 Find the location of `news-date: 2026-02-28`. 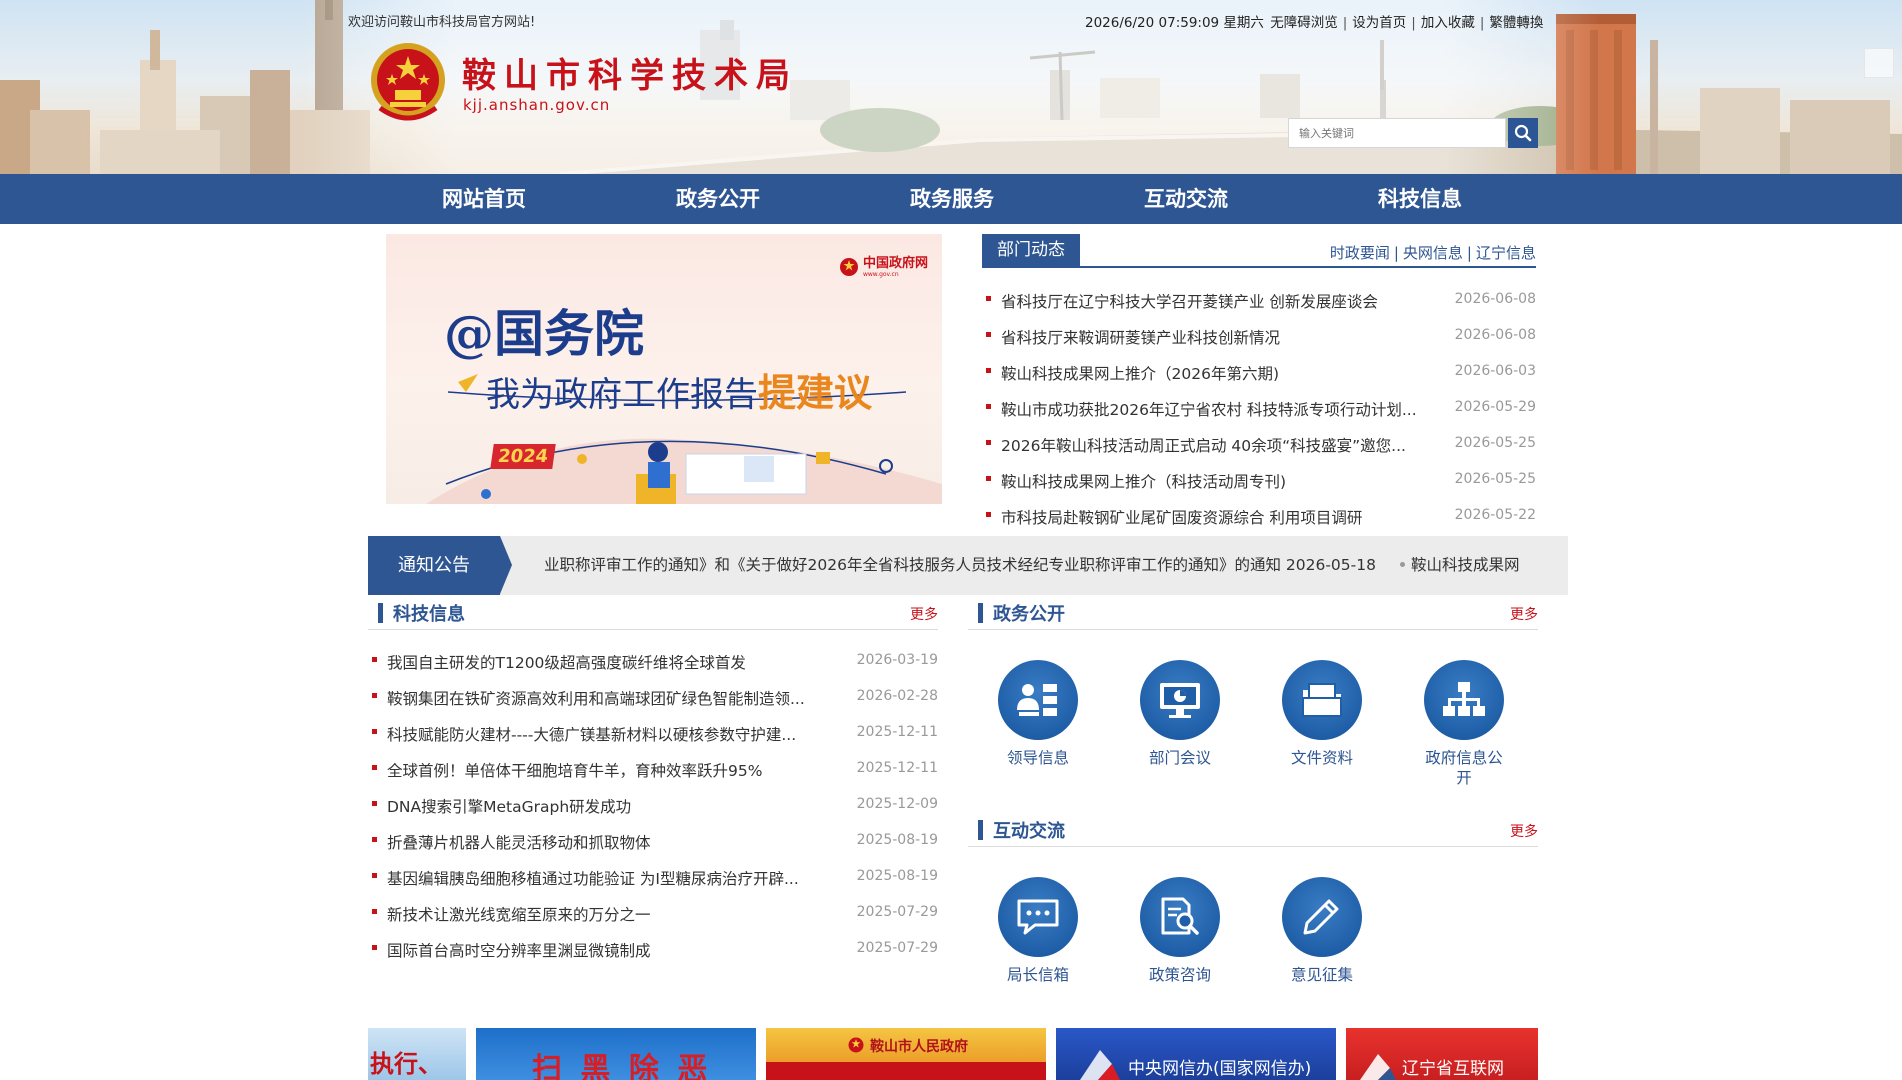

news-date: 2026-02-28 is located at coordinates (897, 696).